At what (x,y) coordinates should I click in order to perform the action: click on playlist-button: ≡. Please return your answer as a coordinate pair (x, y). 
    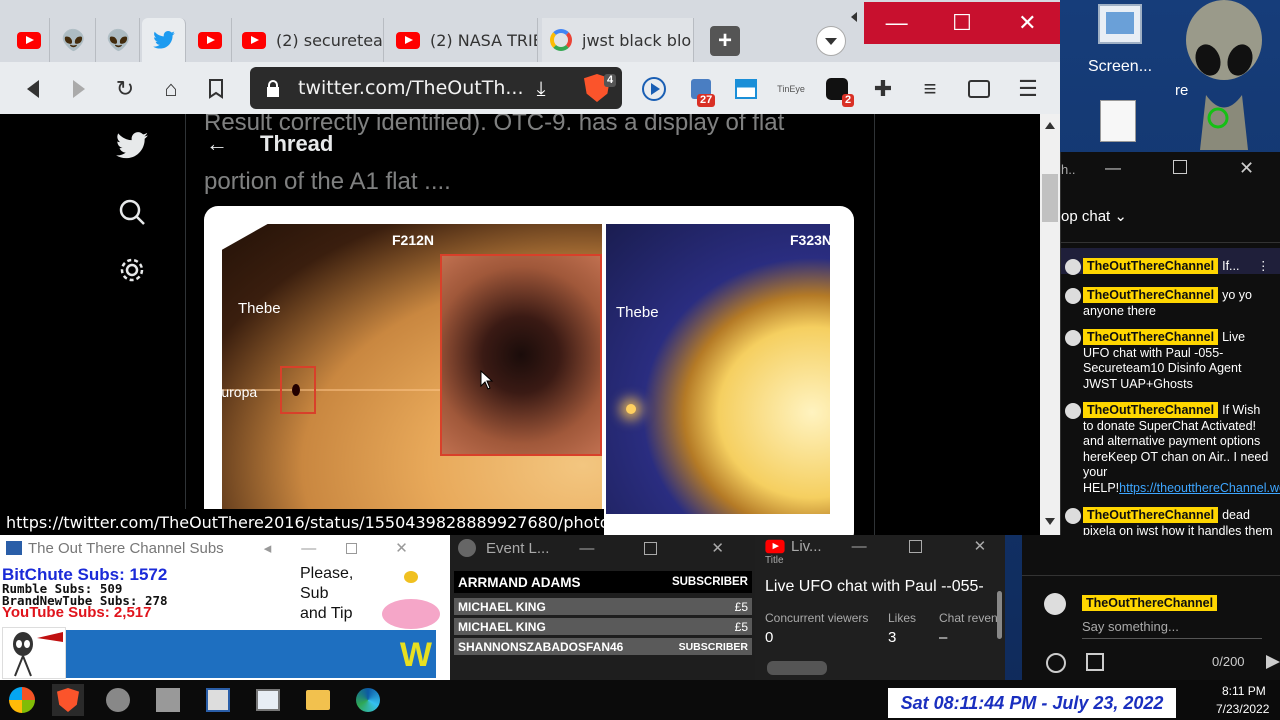
    Looking at the image, I should click on (930, 89).